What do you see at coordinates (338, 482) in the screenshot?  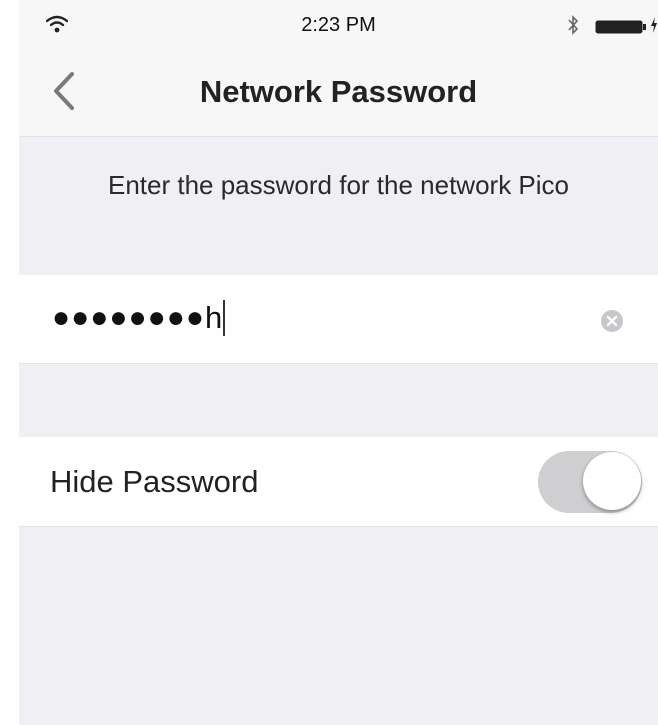 I see `hide-password-row: Hide Password` at bounding box center [338, 482].